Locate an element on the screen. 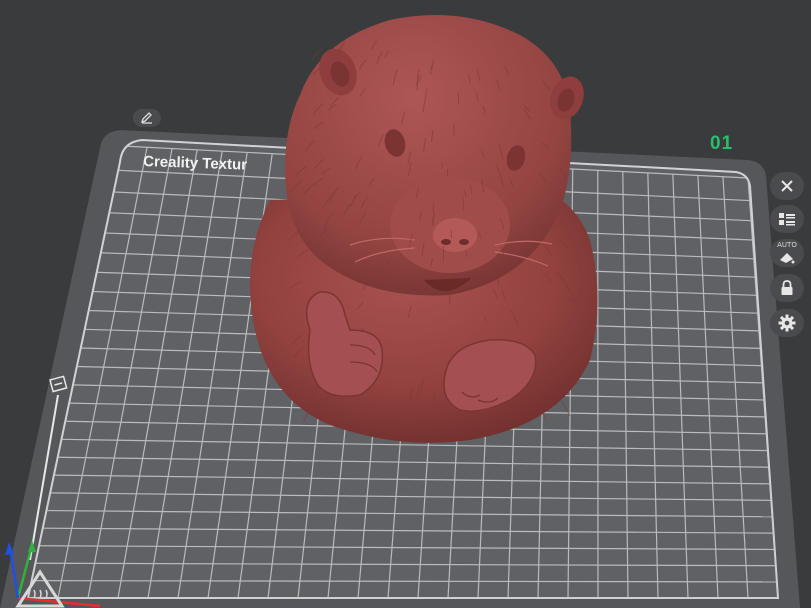  lock-plate-button is located at coordinates (787, 288).